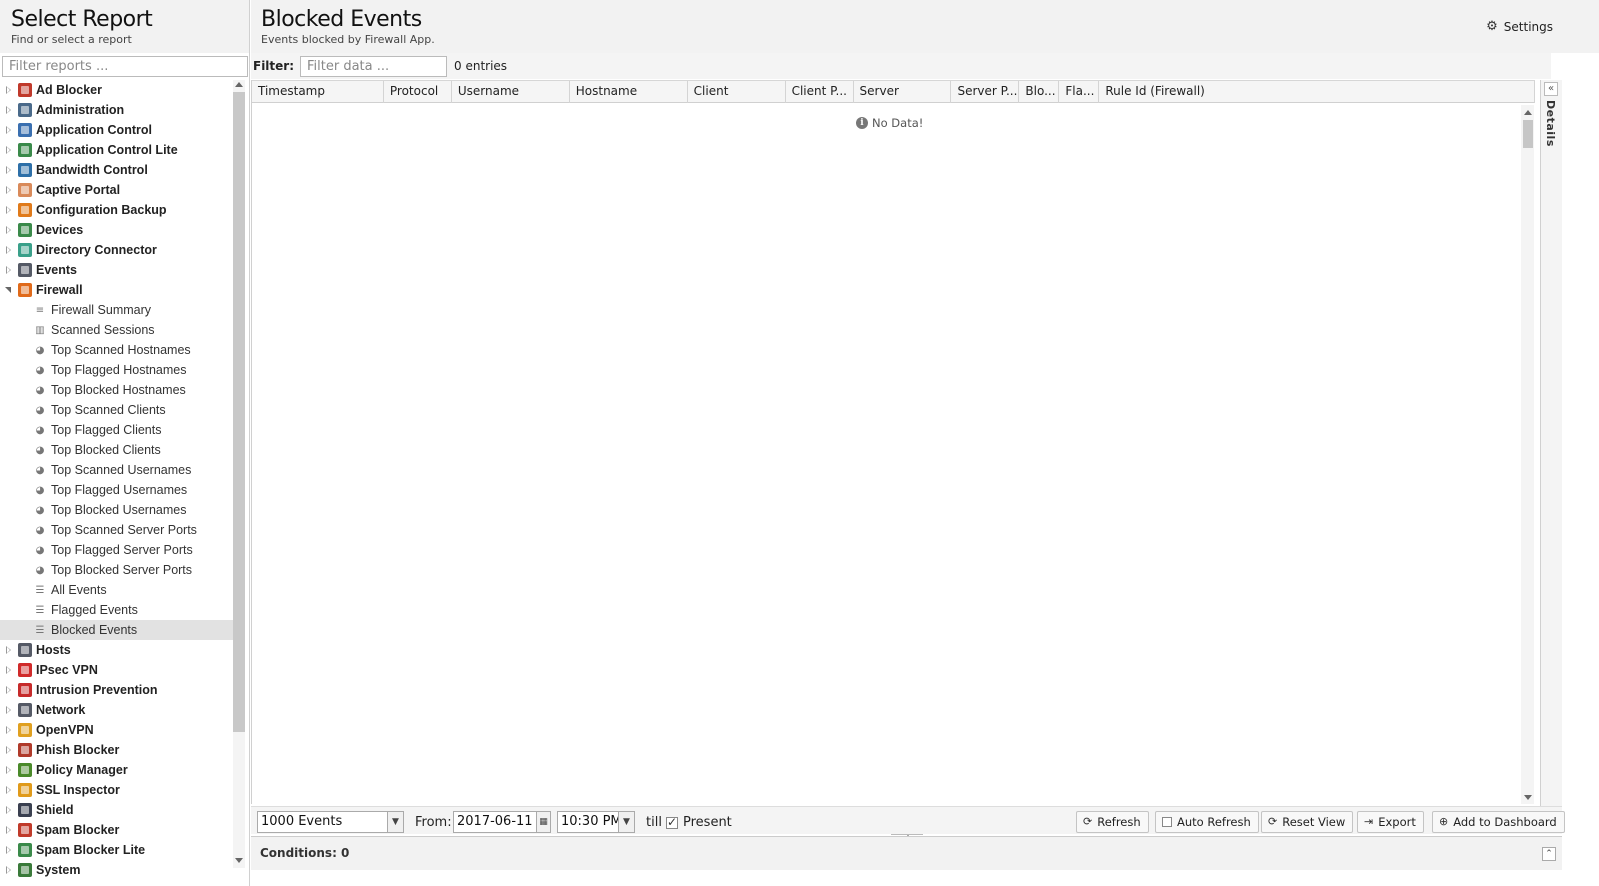  Describe the element at coordinates (118, 850) in the screenshot. I see `tree-node-spam-blocker-lite: Spam Blocker Lite` at that location.